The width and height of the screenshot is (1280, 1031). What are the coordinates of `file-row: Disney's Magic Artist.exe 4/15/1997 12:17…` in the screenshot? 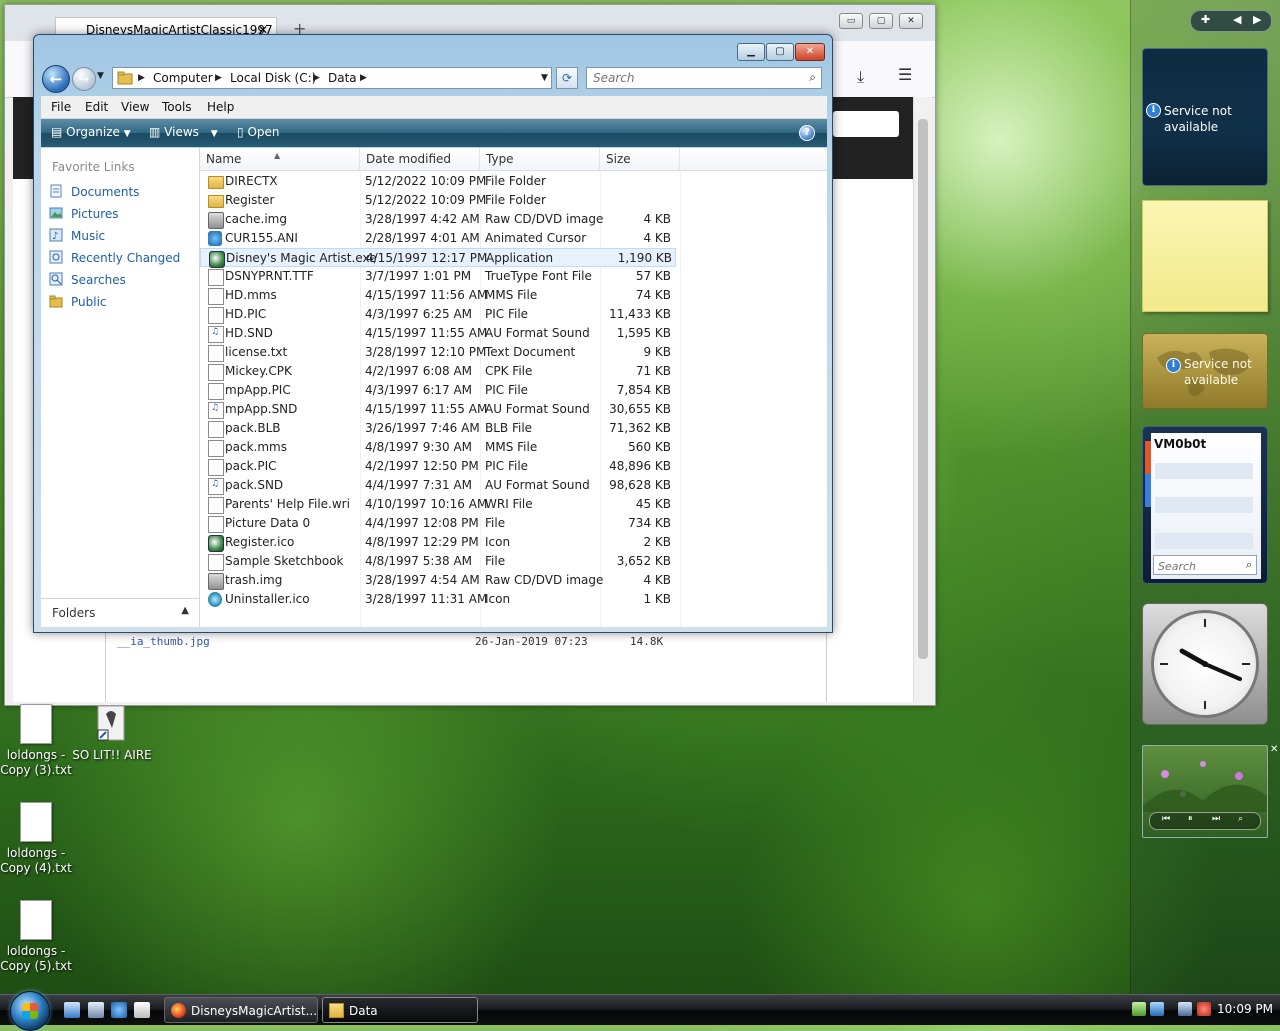 It's located at (438, 258).